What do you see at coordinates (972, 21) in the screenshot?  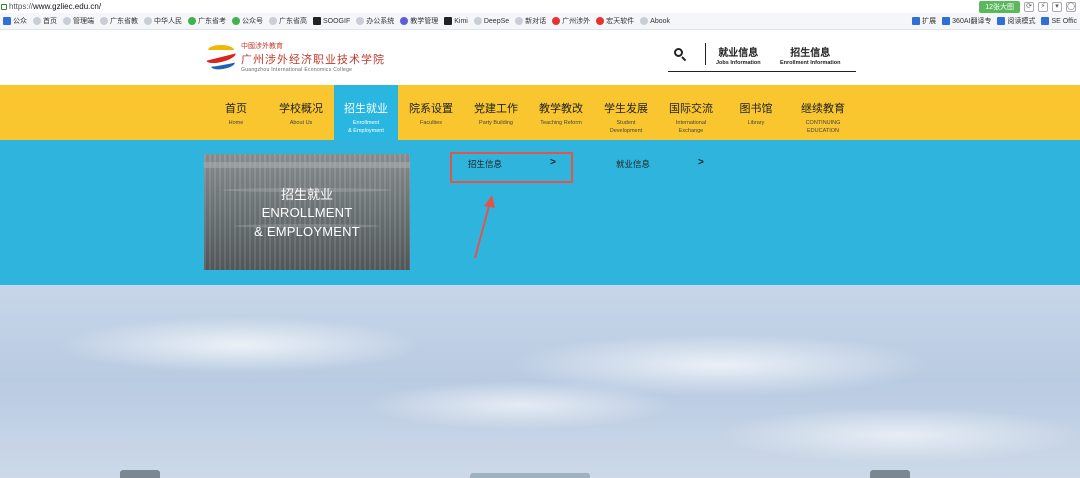 I see `toolbar-item-label: 360AI翻译专` at bounding box center [972, 21].